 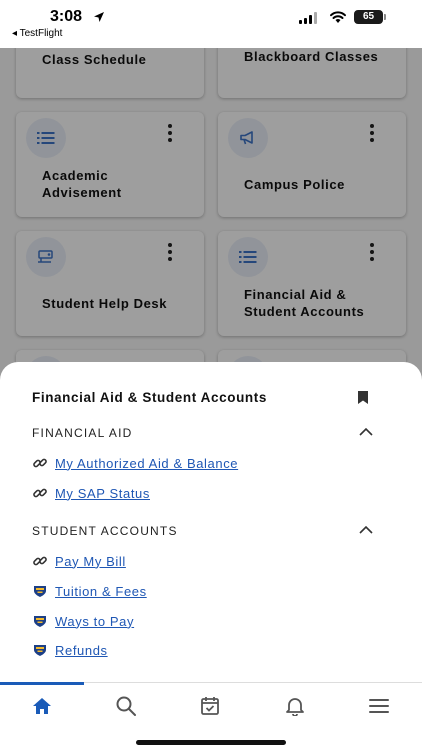 I want to click on section-heading-financial-aid: FINANCIAL AID, so click(x=82, y=433).